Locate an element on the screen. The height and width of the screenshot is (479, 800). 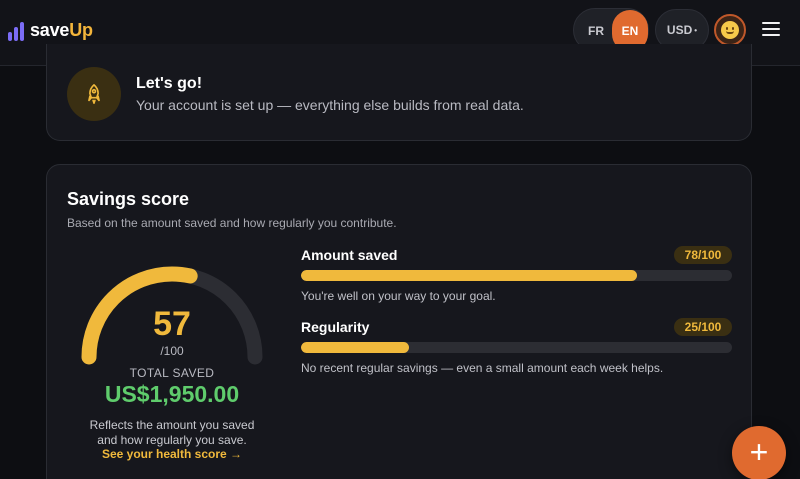
score-explanation-line1: Reflects the amount you saved is located at coordinates (172, 425).